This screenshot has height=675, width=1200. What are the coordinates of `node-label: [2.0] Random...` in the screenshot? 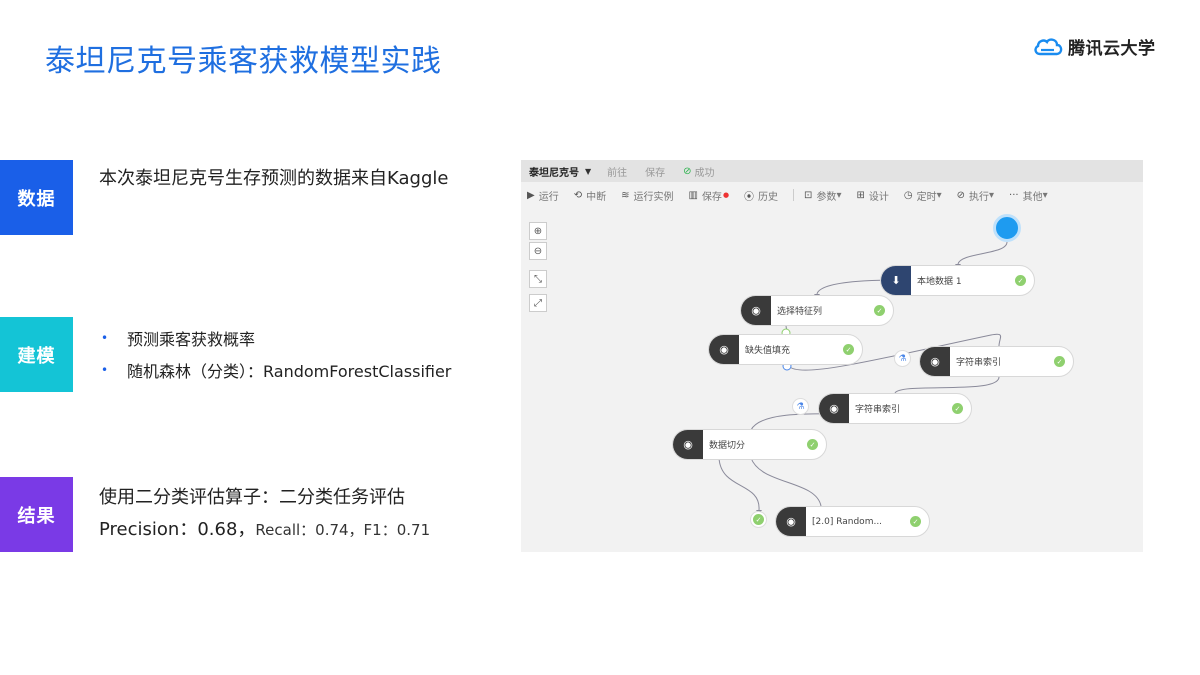 It's located at (847, 521).